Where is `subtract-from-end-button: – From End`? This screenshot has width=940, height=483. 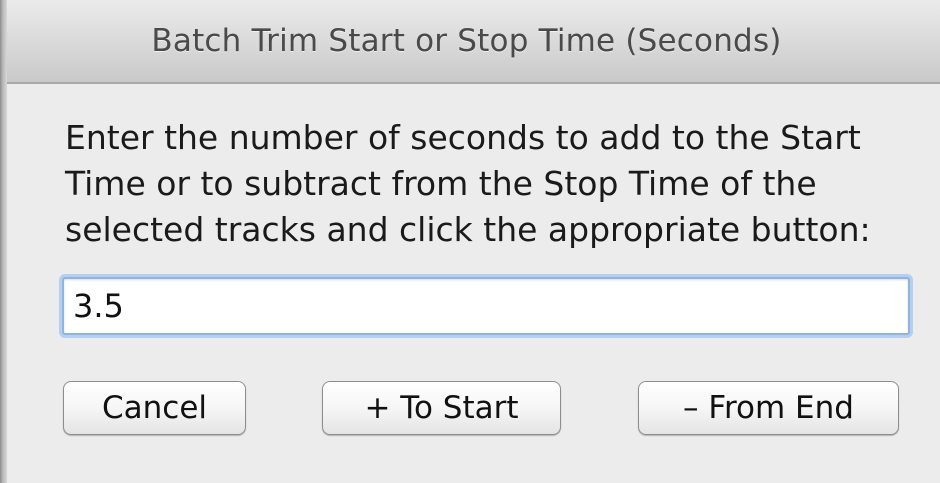
subtract-from-end-button: – From End is located at coordinates (768, 408).